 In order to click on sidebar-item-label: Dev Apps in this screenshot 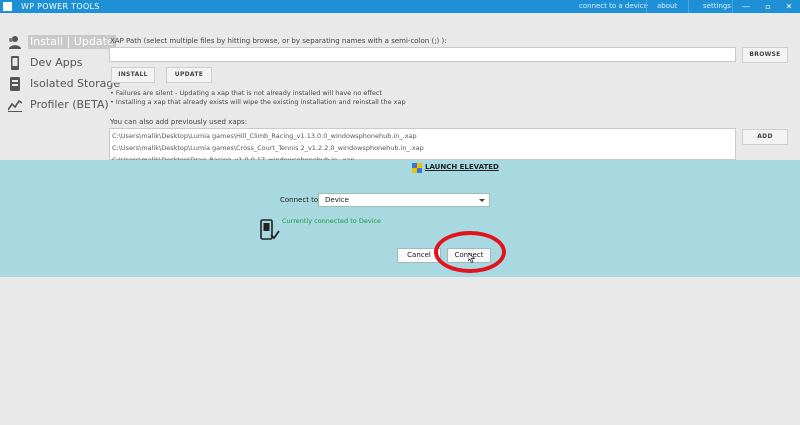, I will do `click(56, 62)`.